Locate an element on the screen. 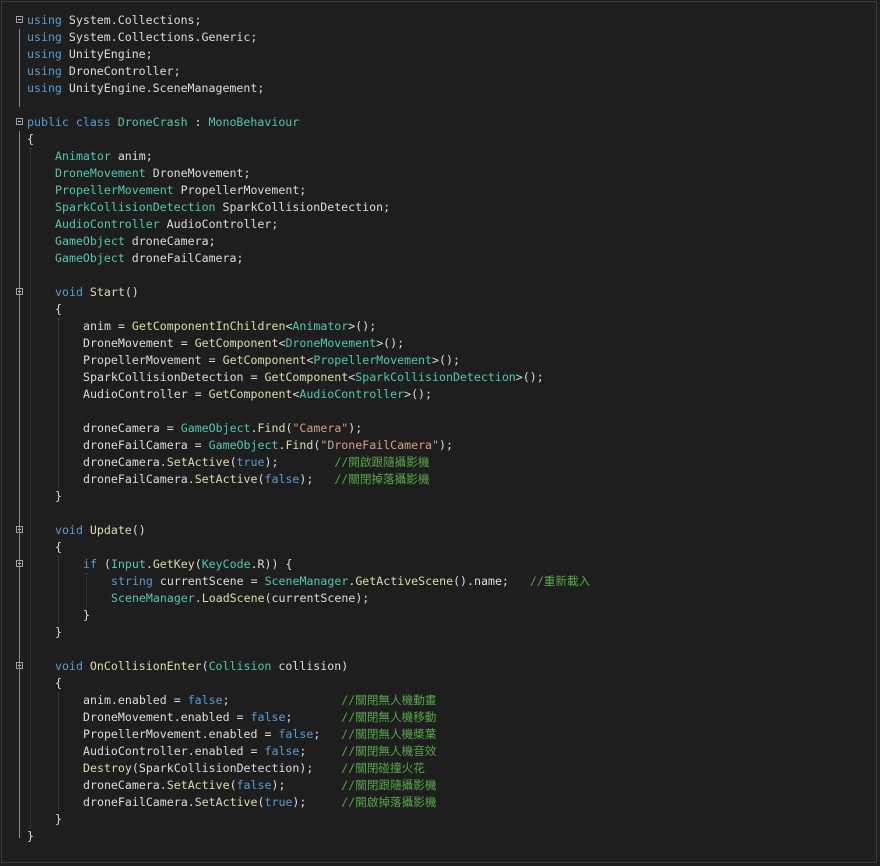 The image size is (880, 866). code-line: DroneMovement DroneMovement; is located at coordinates (440, 173).